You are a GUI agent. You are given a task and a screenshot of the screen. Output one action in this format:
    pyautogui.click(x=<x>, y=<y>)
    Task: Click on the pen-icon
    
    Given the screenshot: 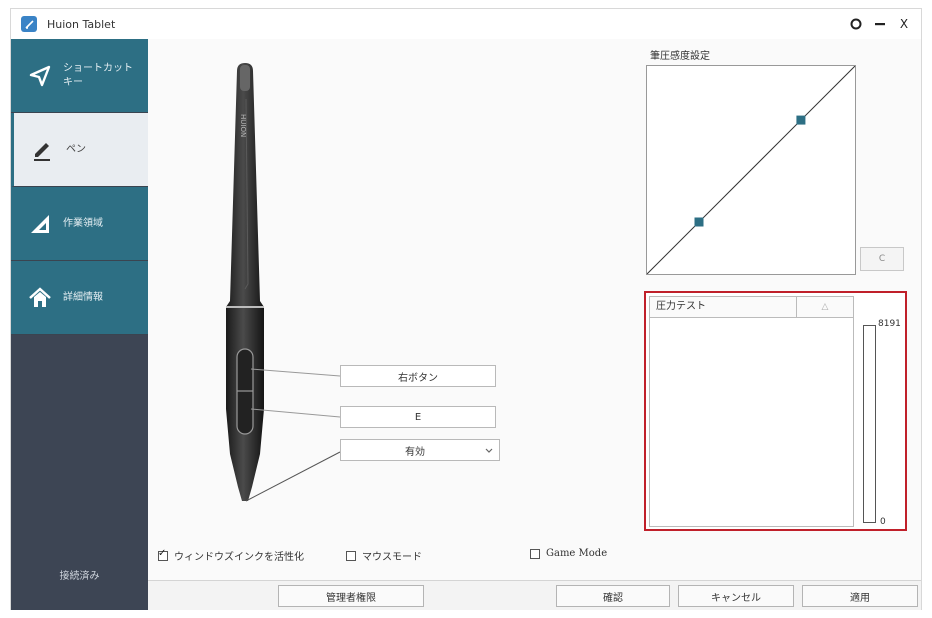 What is the action you would take?
    pyautogui.click(x=43, y=150)
    